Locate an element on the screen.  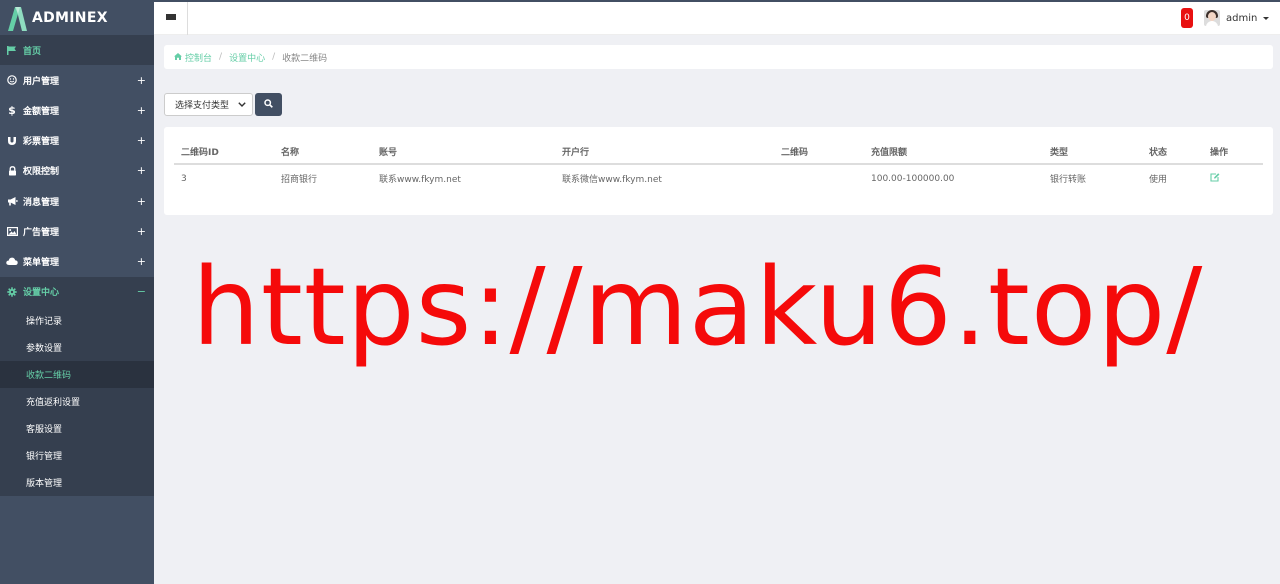
hamburger-icon is located at coordinates (170, 18).